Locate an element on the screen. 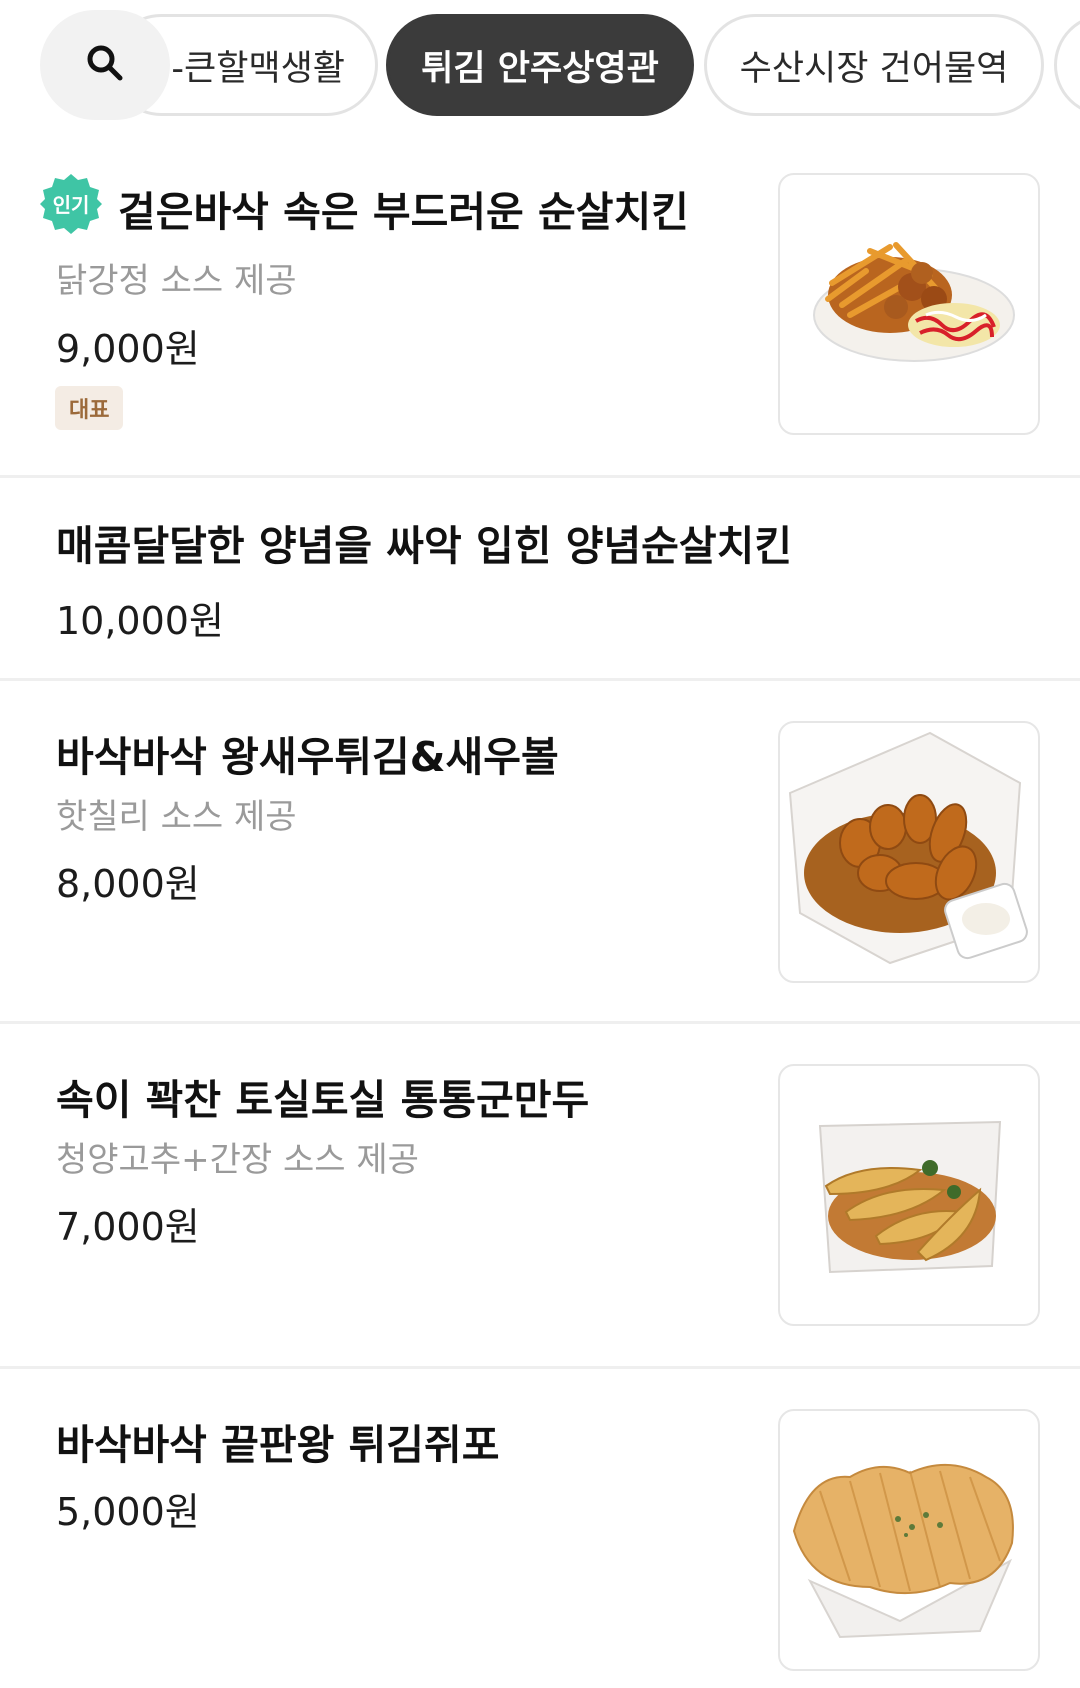 Image resolution: width=1080 pixels, height=1688 pixels. item-name: 겉은바삭 속은 부드러운 순살치킨 is located at coordinates (403, 212).